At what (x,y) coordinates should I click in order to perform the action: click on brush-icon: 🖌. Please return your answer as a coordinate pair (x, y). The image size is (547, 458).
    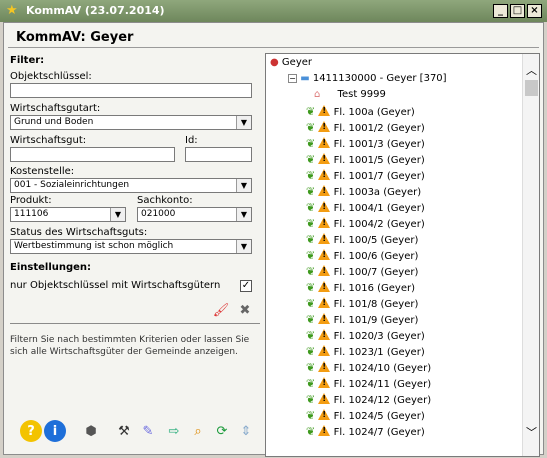
    Looking at the image, I should click on (221, 310).